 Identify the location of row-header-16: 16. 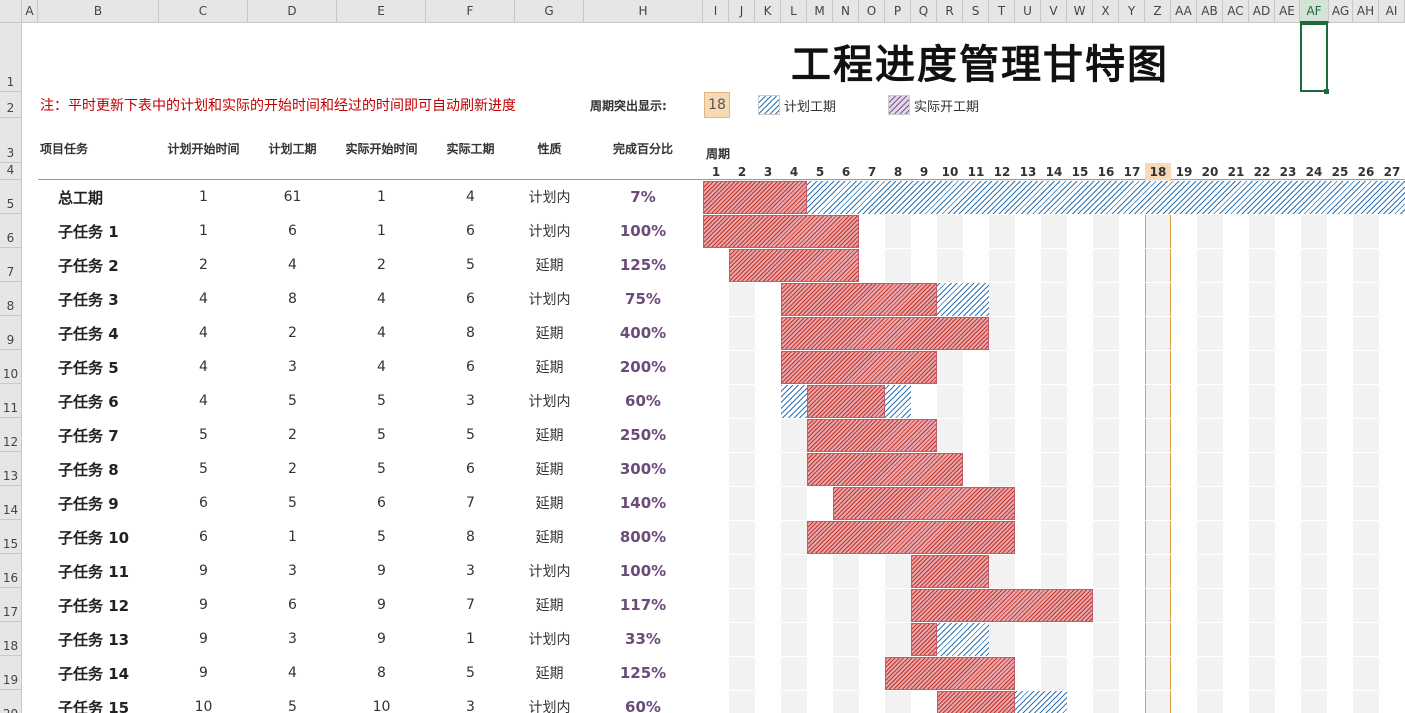
(11, 571).